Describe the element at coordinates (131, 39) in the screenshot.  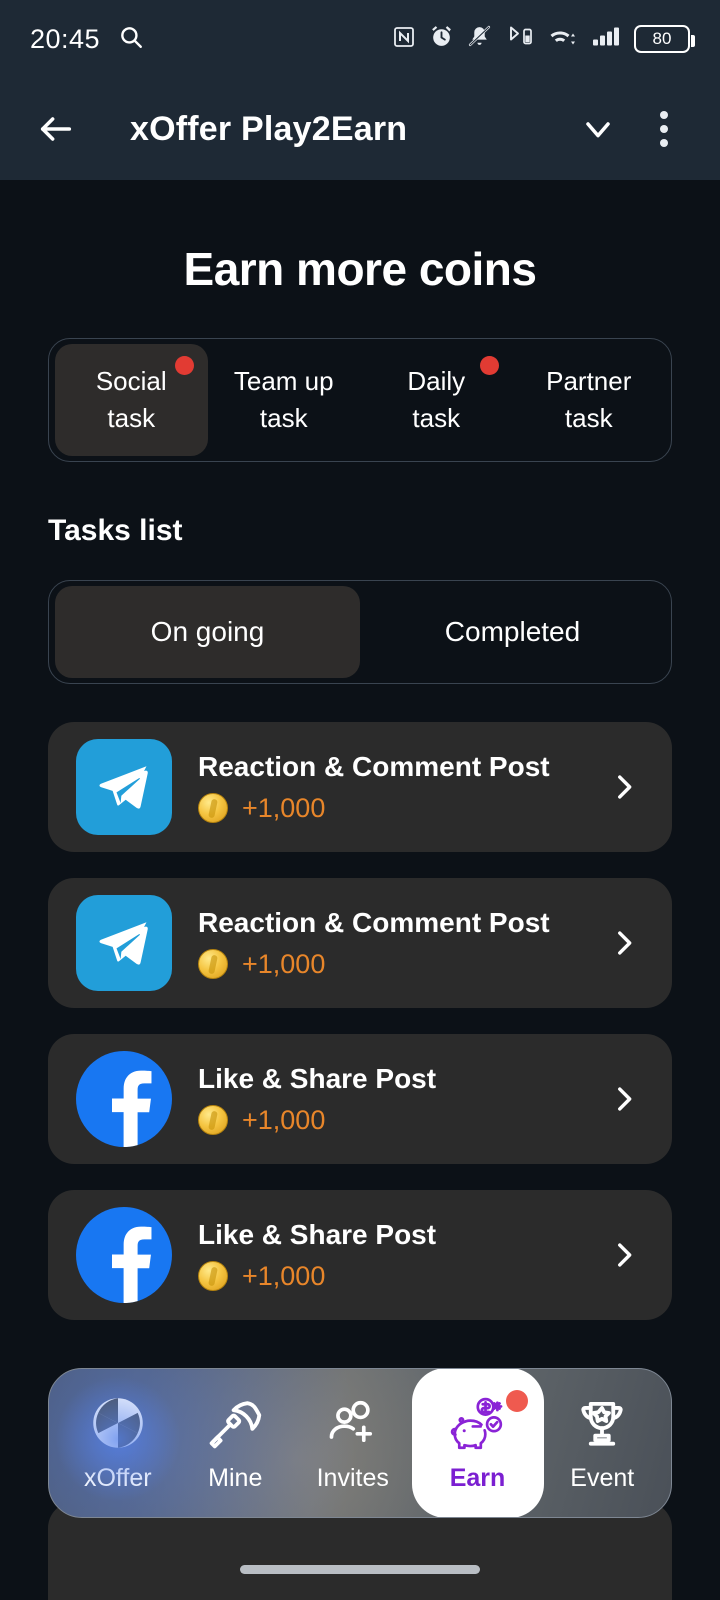
I see `search-icon` at that location.